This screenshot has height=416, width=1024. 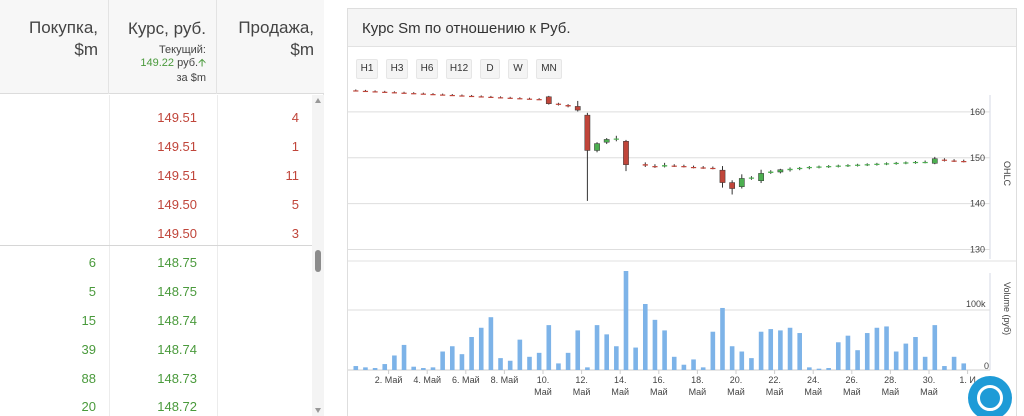 What do you see at coordinates (88, 349) in the screenshot?
I see `bid-qty: 39` at bounding box center [88, 349].